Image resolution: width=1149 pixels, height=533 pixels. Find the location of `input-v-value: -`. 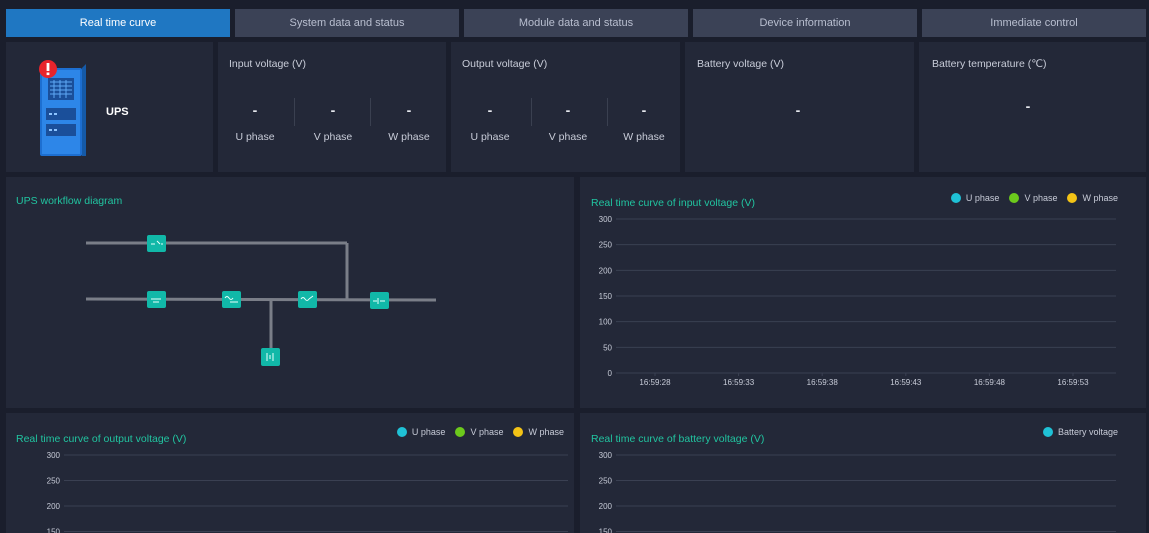

input-v-value: - is located at coordinates (333, 110).